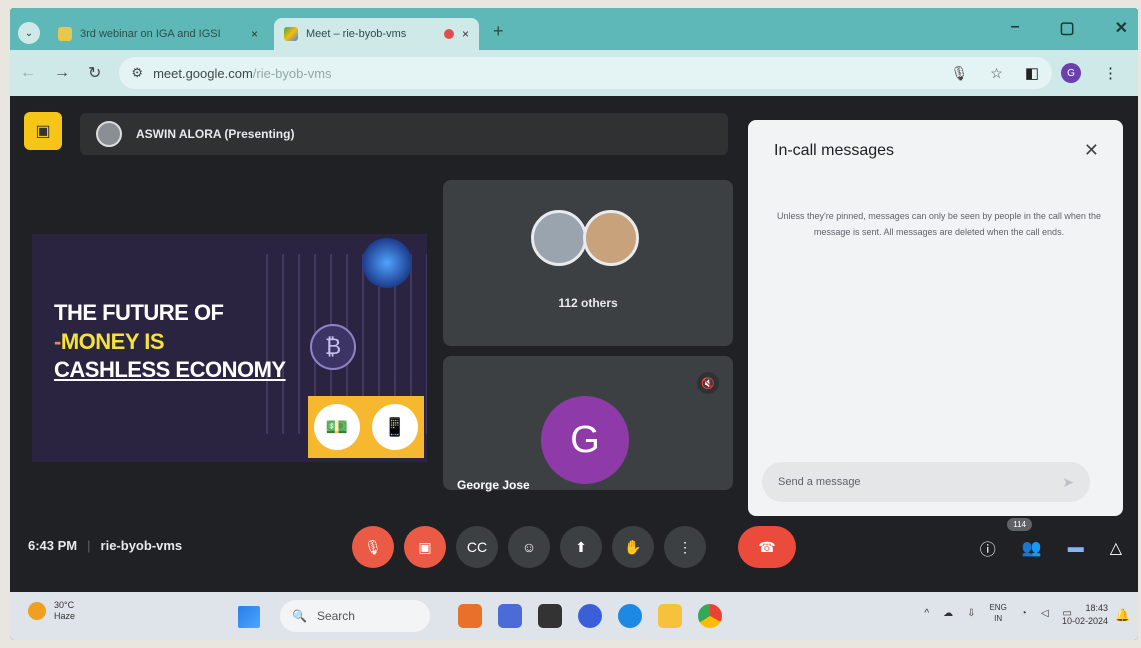  Describe the element at coordinates (971, 613) in the screenshot. I see `usb-icon: ⇩` at that location.